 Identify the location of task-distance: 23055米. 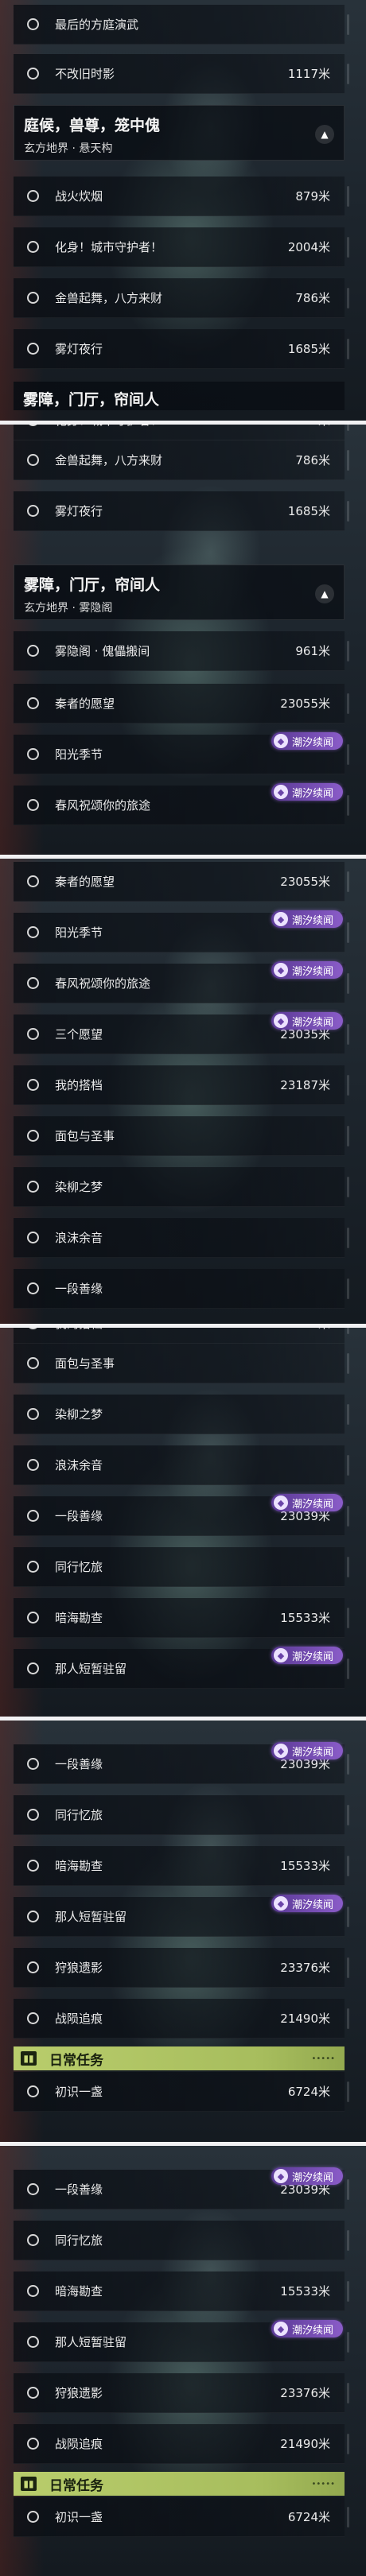
(305, 704).